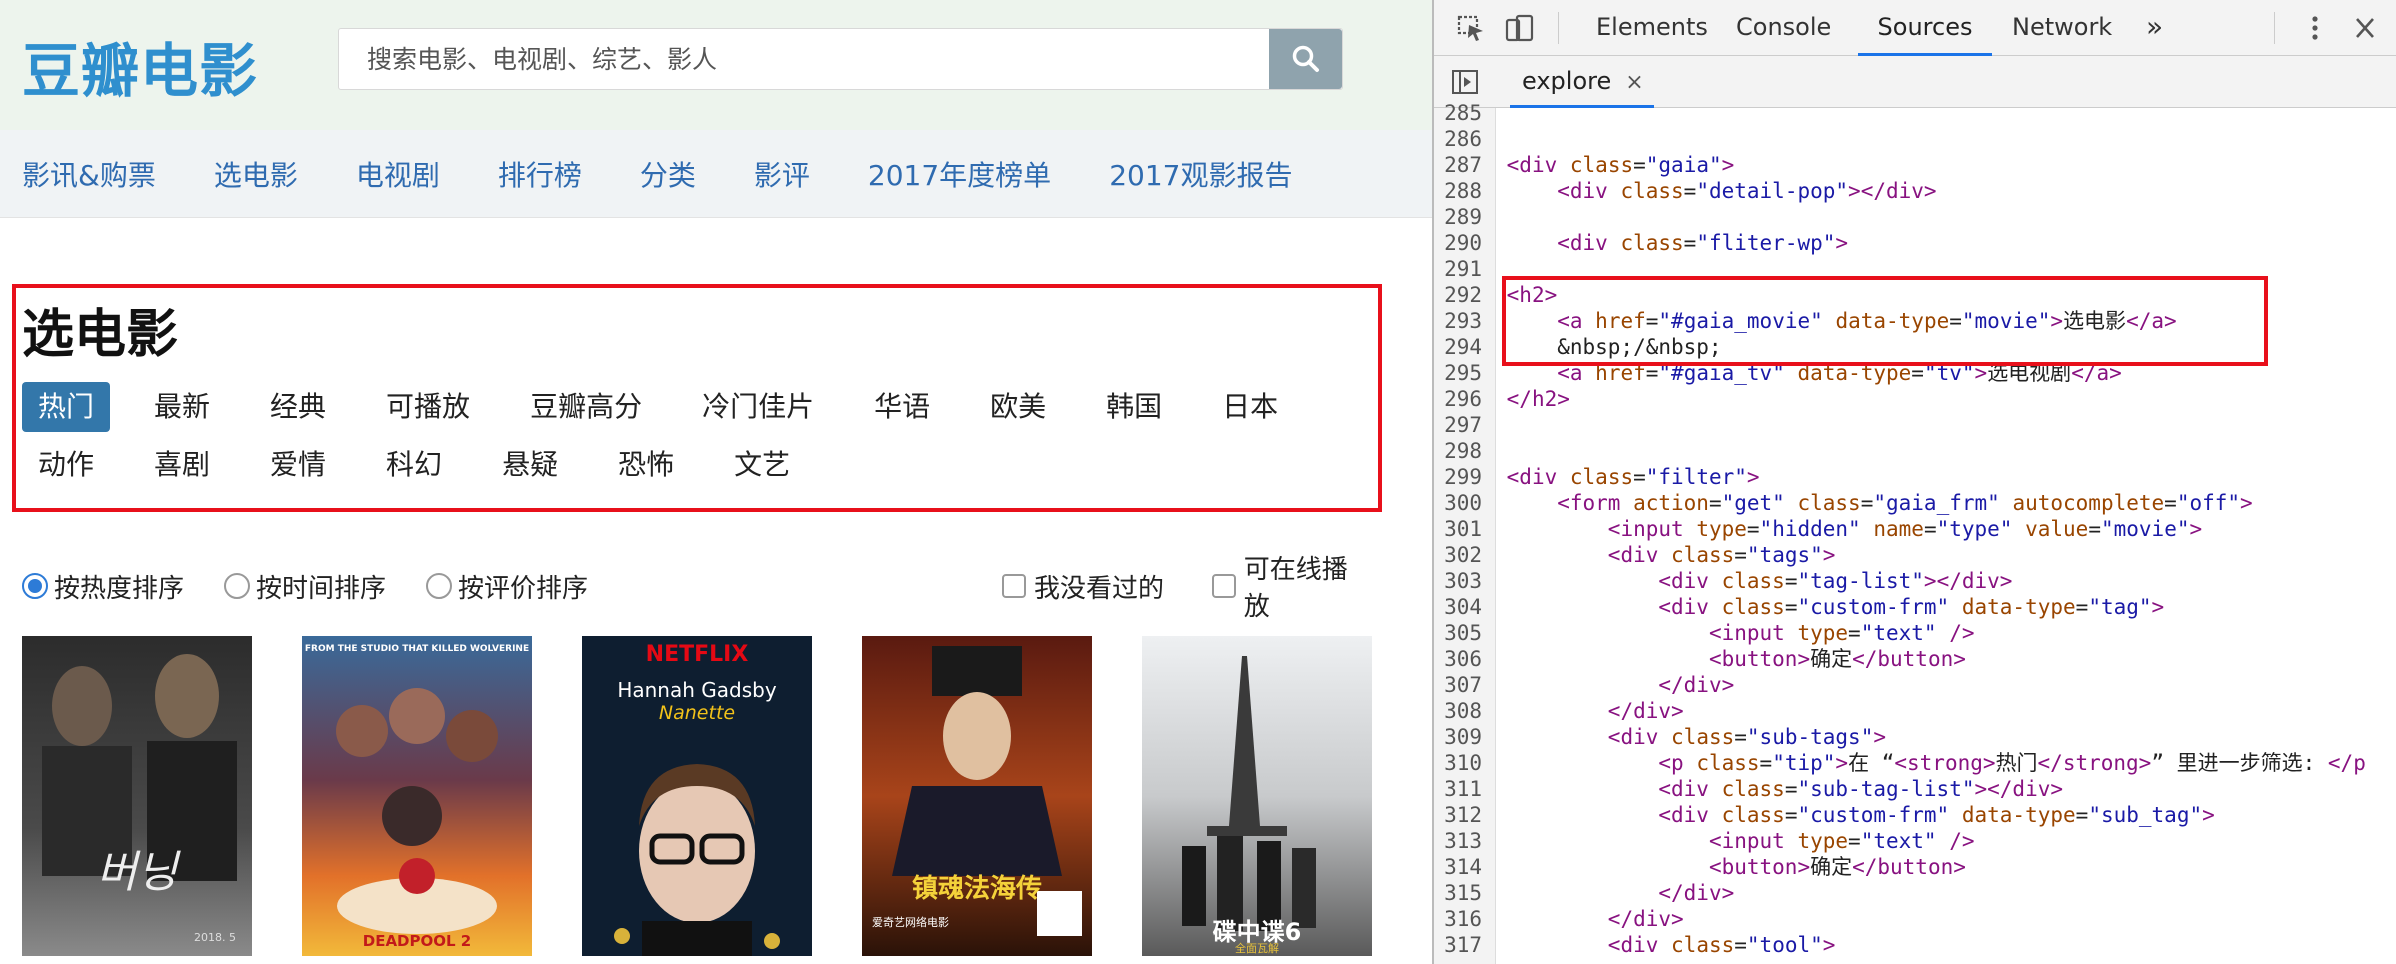  What do you see at coordinates (1915, 945) in the screenshot?
I see `code-line: 317 <div class="tool">` at bounding box center [1915, 945].